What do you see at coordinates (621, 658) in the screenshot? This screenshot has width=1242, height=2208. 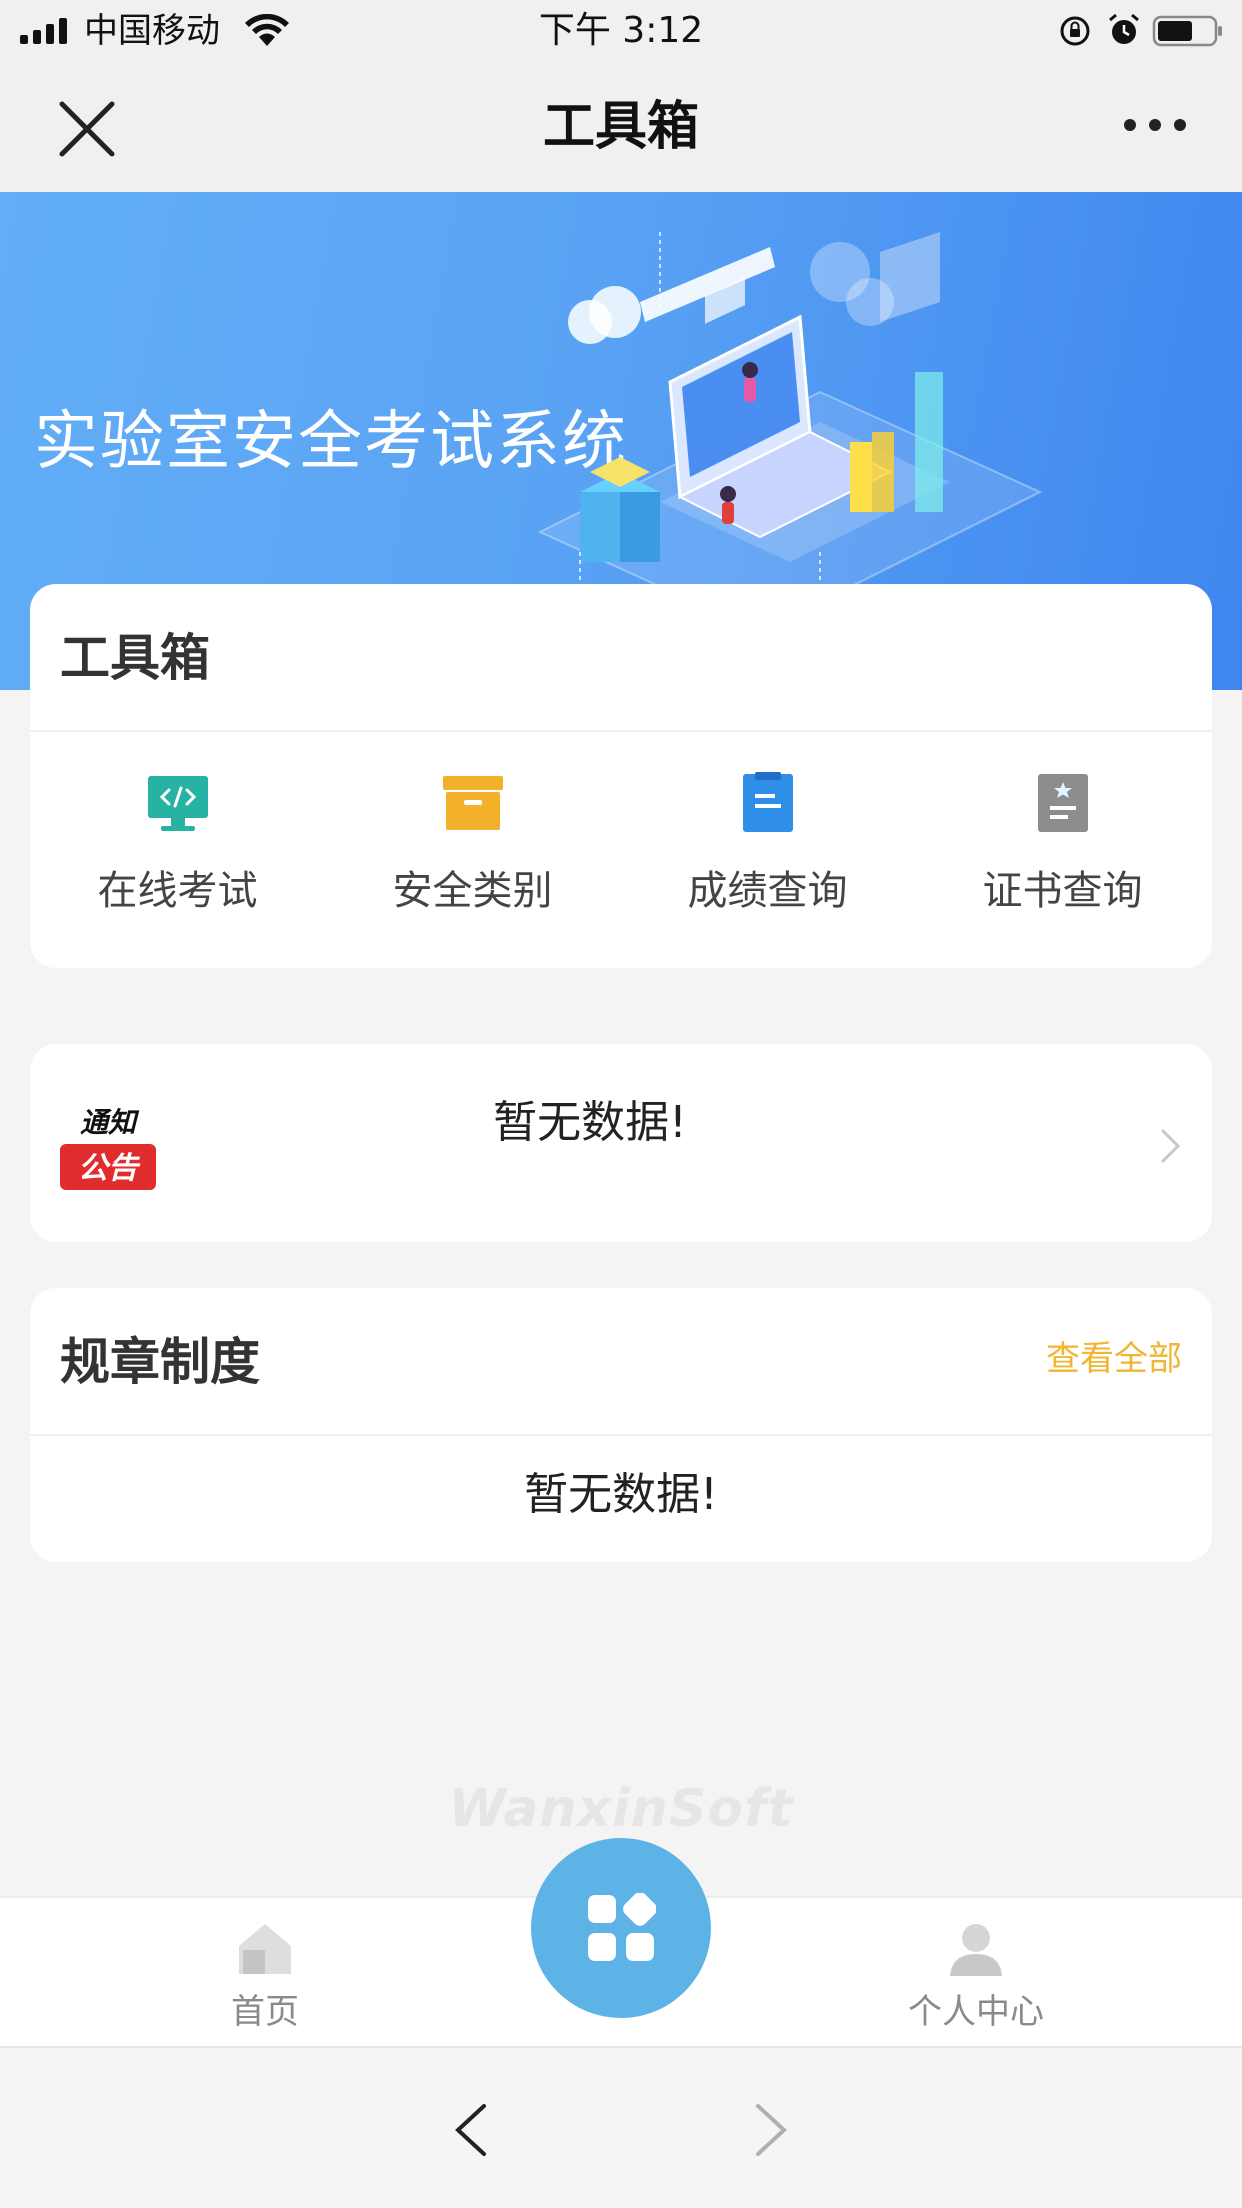 I see `toolbox-header: 工具箱` at bounding box center [621, 658].